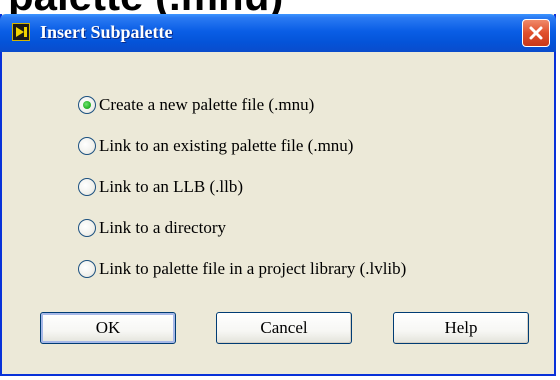 This screenshot has height=380, width=560. What do you see at coordinates (461, 328) in the screenshot?
I see `help-button: Help` at bounding box center [461, 328].